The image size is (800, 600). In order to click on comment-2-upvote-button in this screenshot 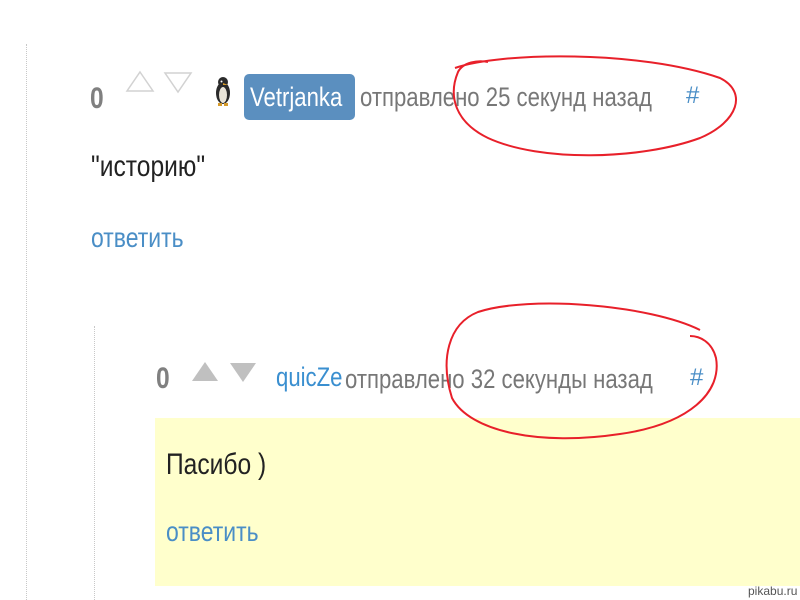, I will do `click(205, 374)`.